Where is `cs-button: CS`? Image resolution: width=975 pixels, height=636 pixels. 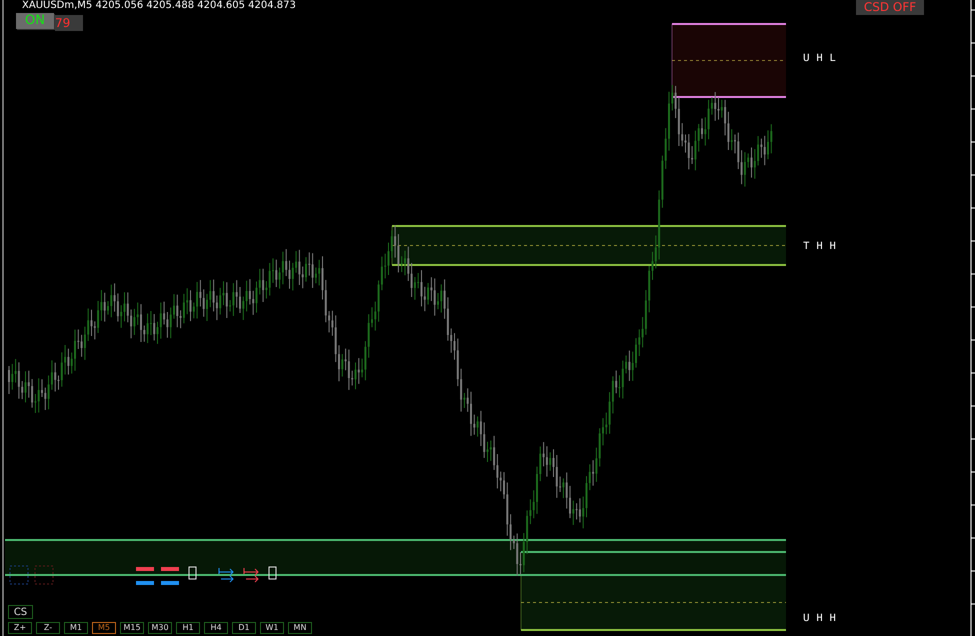 cs-button: CS is located at coordinates (20, 612).